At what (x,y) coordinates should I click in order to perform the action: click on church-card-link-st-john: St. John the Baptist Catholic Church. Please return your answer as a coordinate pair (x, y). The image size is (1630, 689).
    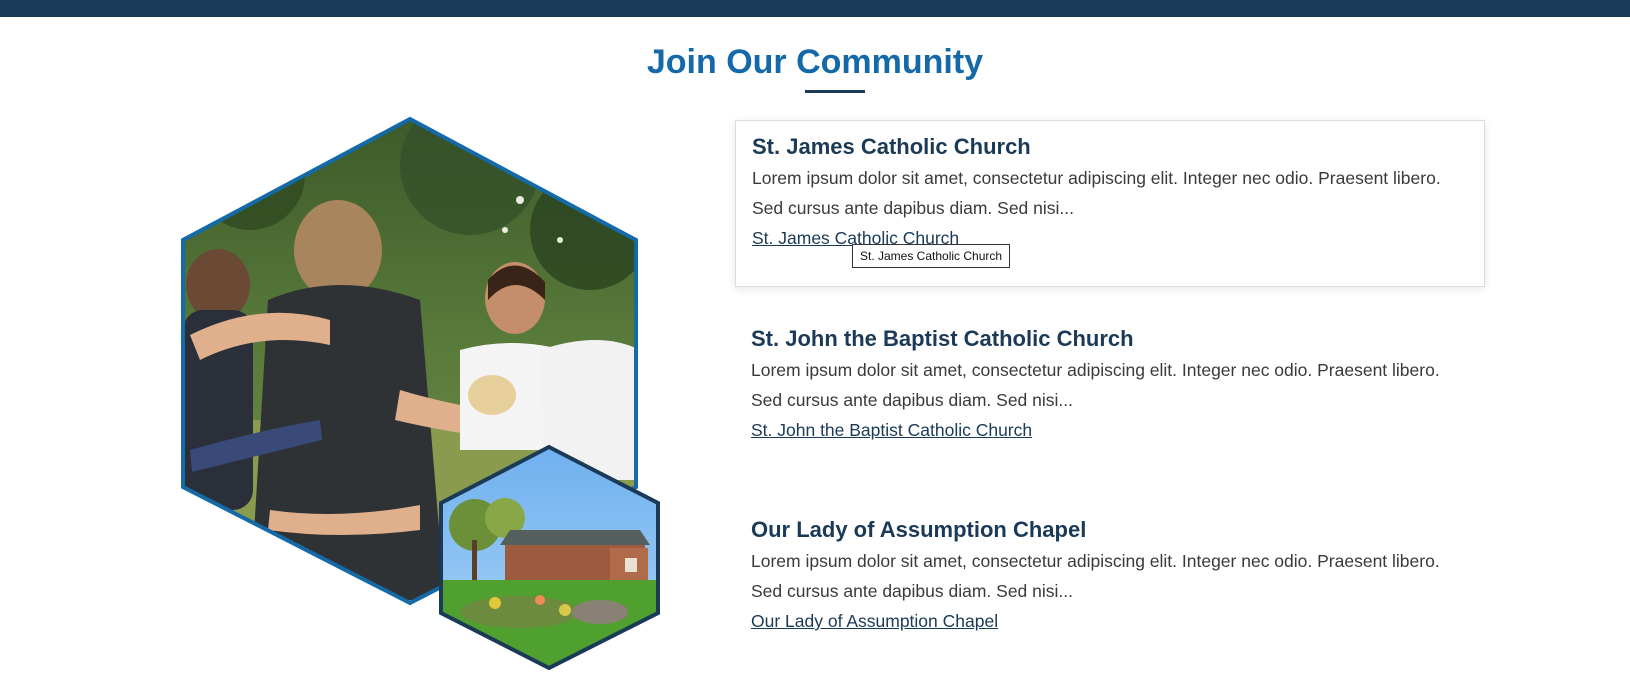
    Looking at the image, I should click on (891, 430).